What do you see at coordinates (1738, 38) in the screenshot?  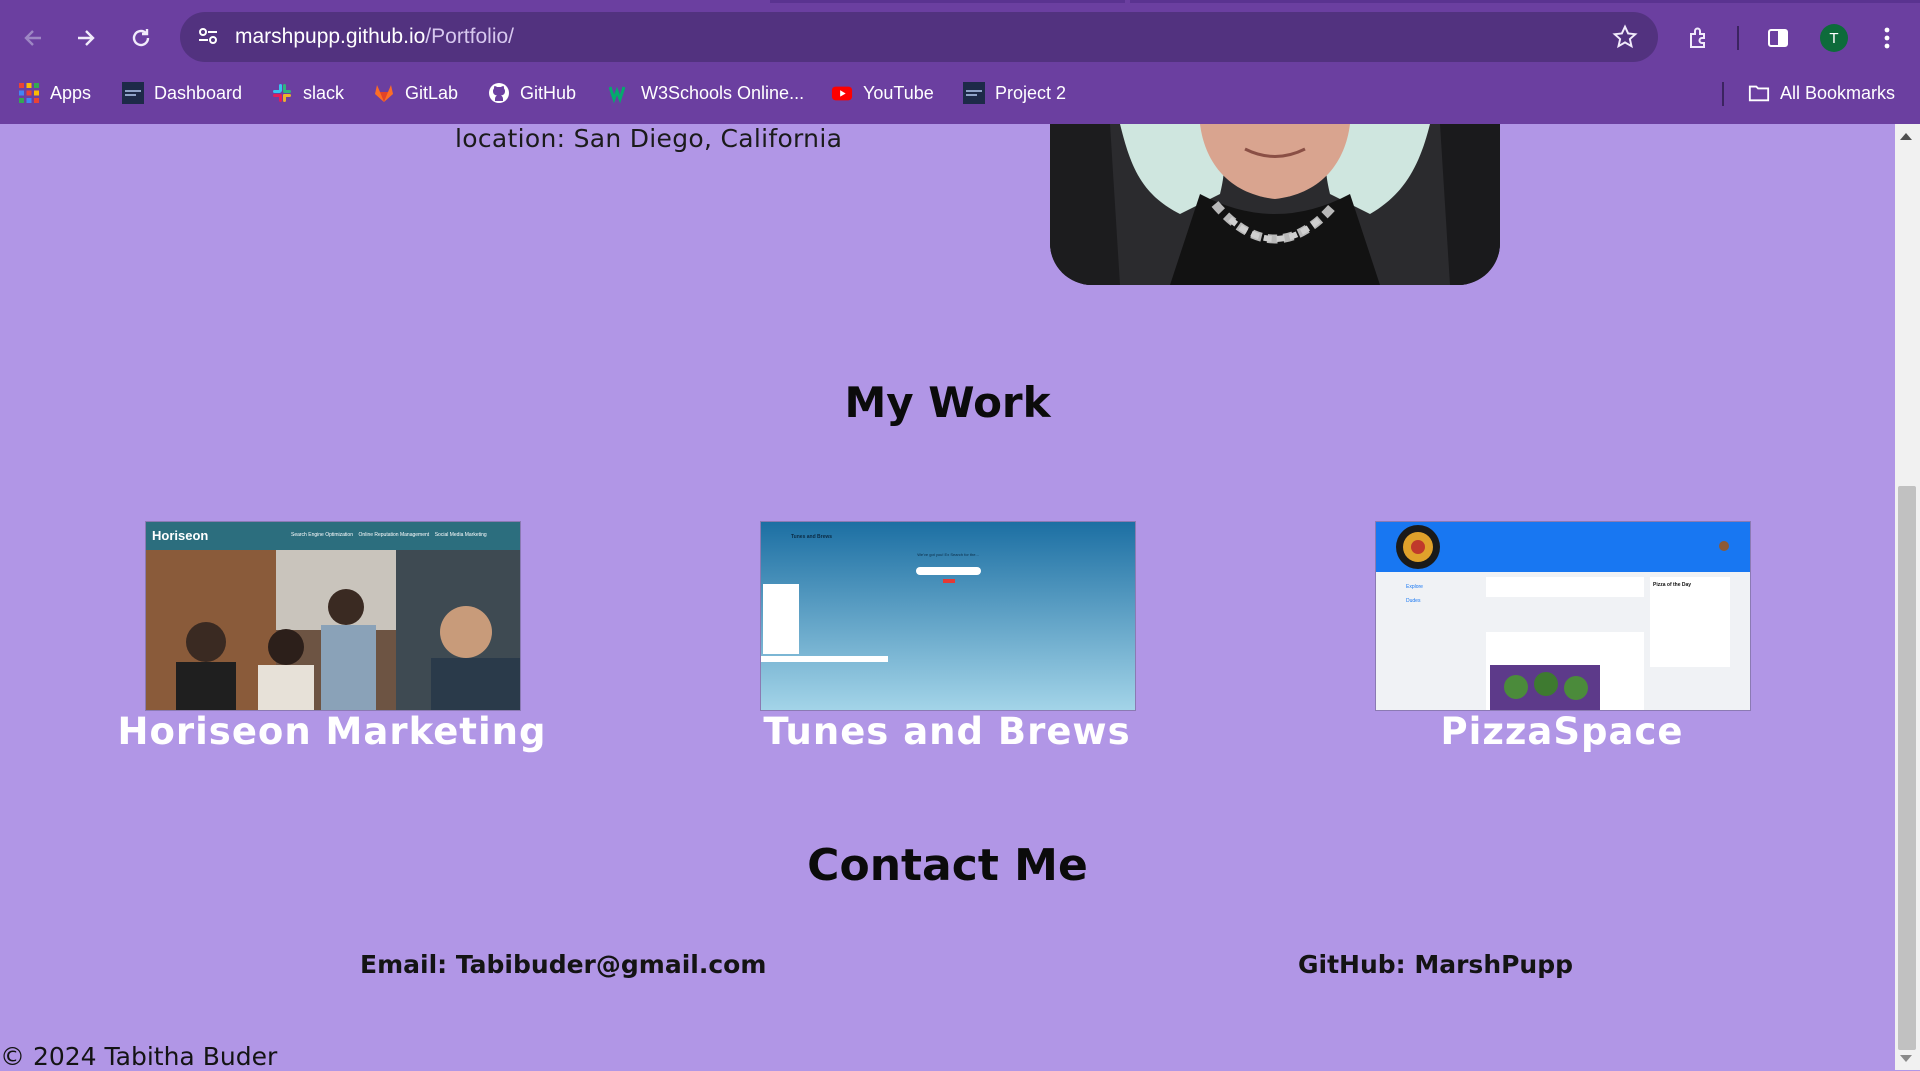 I see `toolbar-divider` at bounding box center [1738, 38].